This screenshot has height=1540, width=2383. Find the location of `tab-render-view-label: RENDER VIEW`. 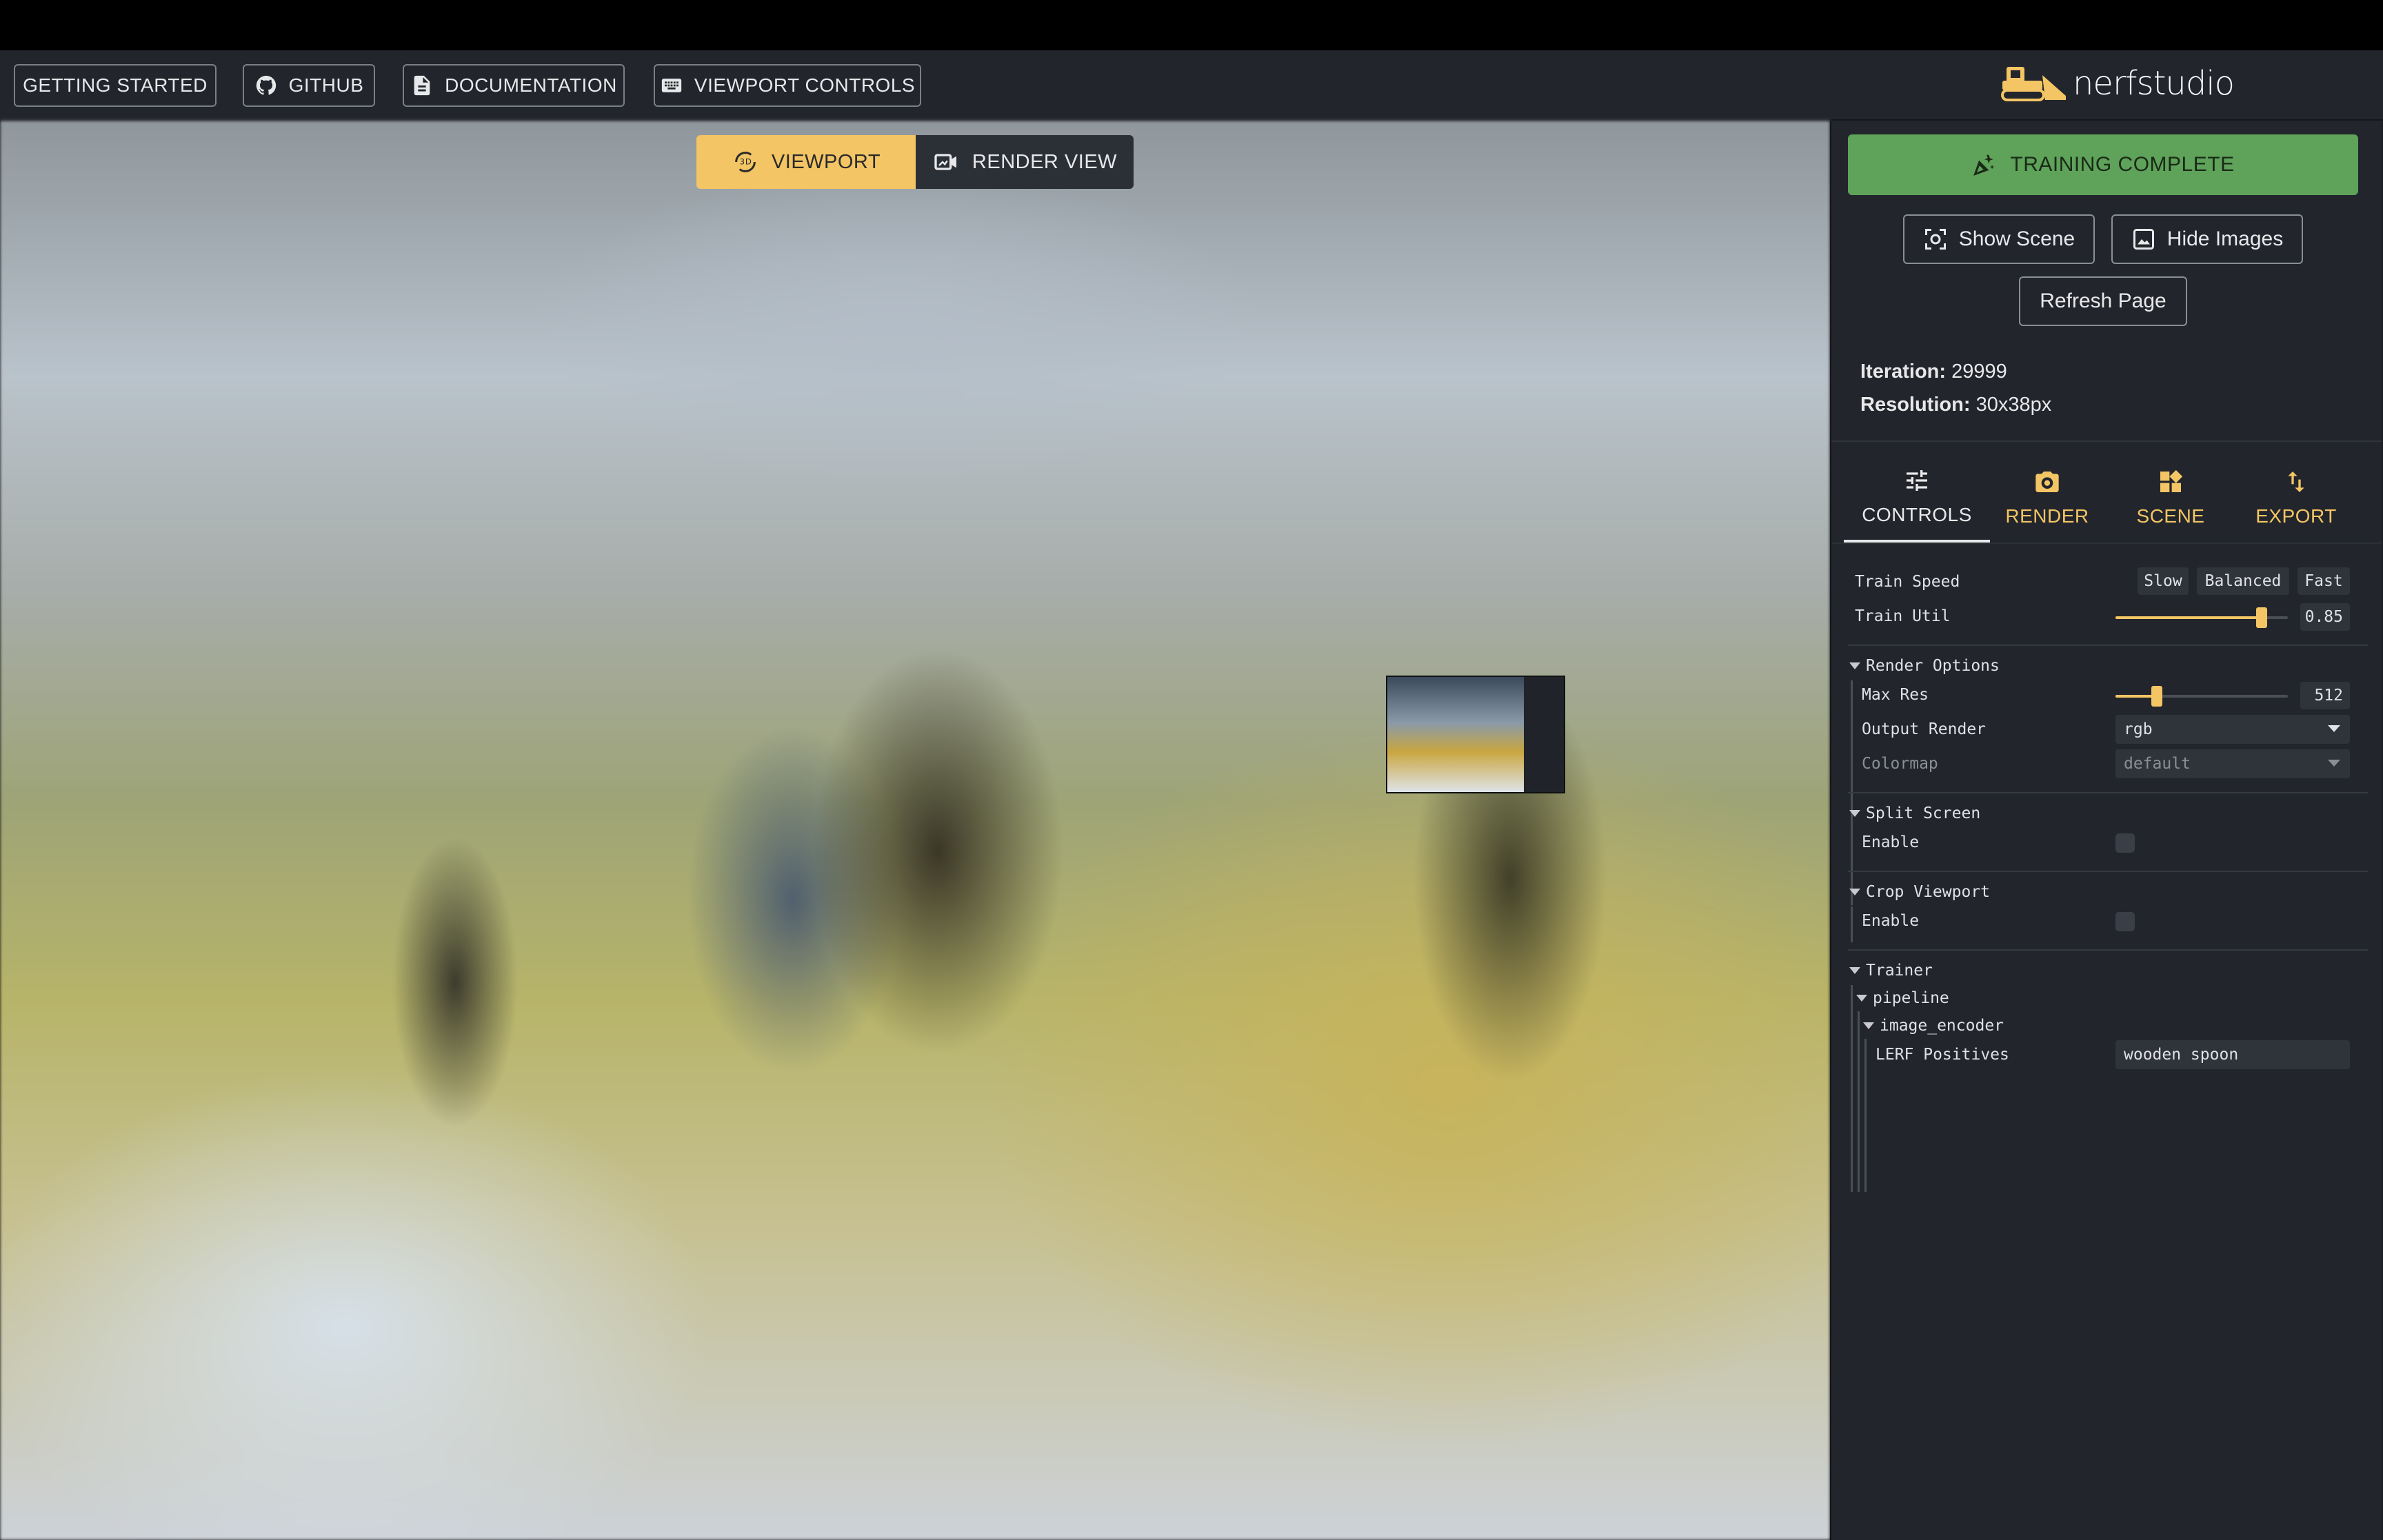

tab-render-view-label: RENDER VIEW is located at coordinates (1045, 162).